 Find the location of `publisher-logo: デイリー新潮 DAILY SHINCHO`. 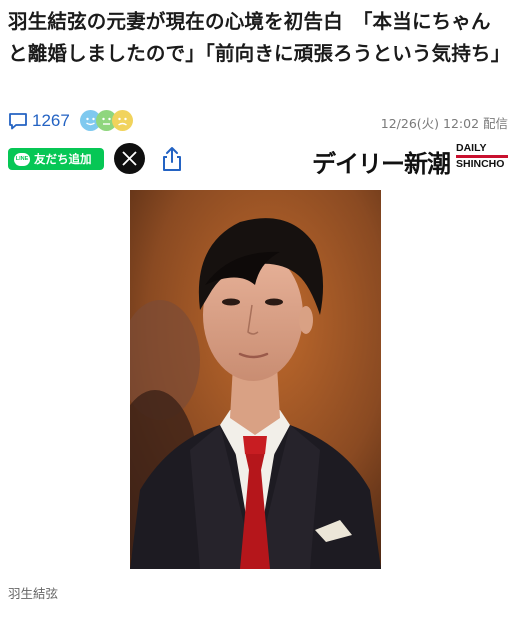

publisher-logo: デイリー新潮 DAILY SHINCHO is located at coordinates (410, 160).